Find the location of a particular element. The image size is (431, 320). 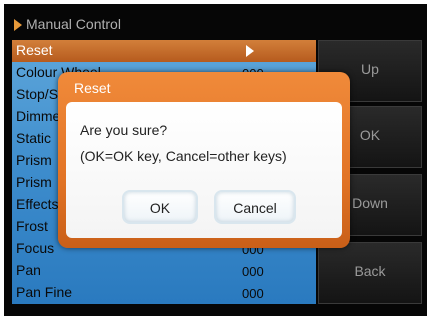

menu-item-label: Frost is located at coordinates (32, 226).